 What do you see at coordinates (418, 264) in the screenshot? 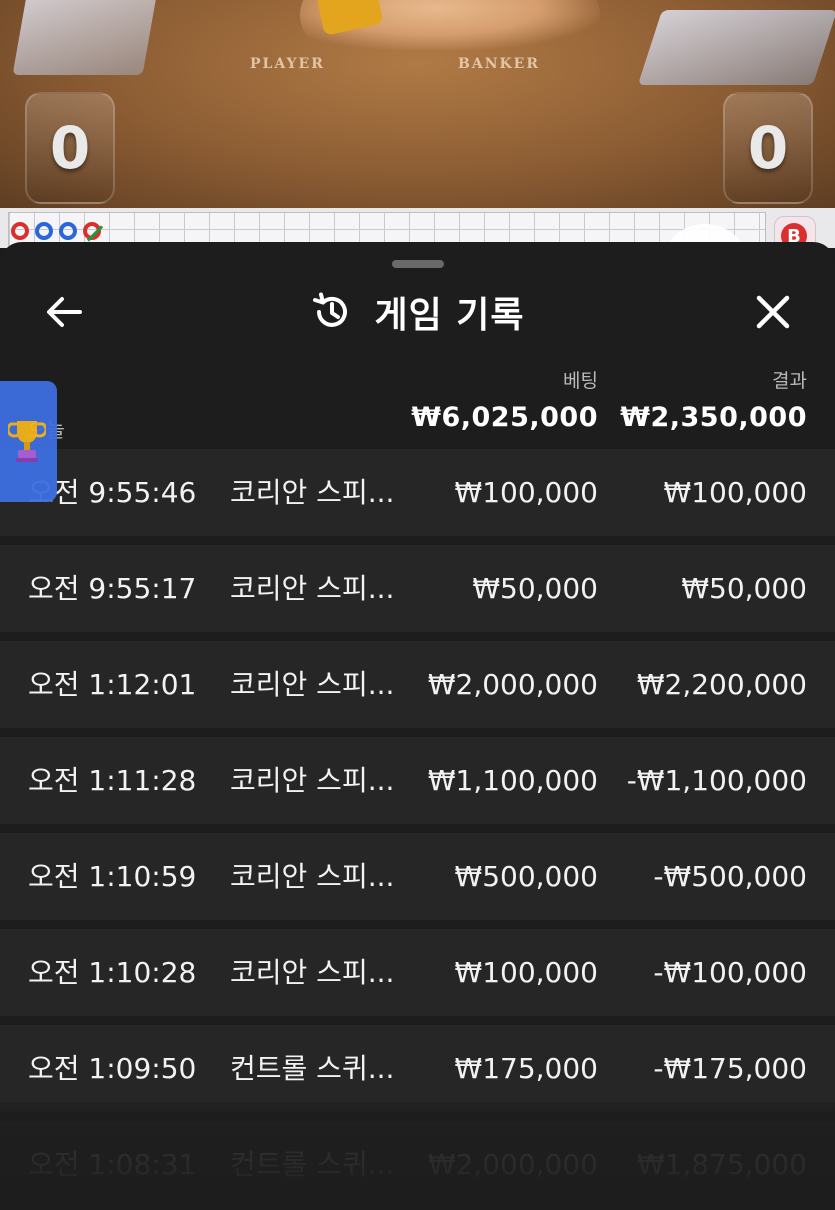
I see `sheet-drag-handle` at bounding box center [418, 264].